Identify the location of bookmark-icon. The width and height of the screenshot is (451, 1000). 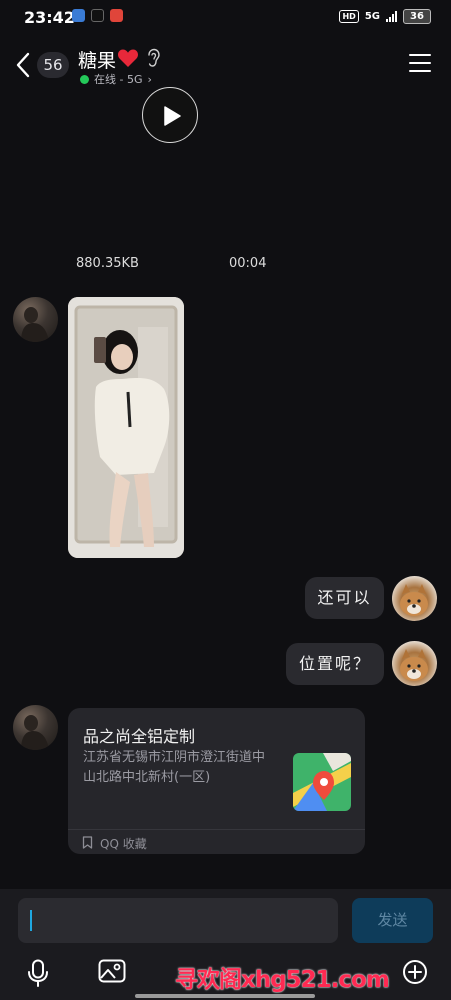
(87, 842).